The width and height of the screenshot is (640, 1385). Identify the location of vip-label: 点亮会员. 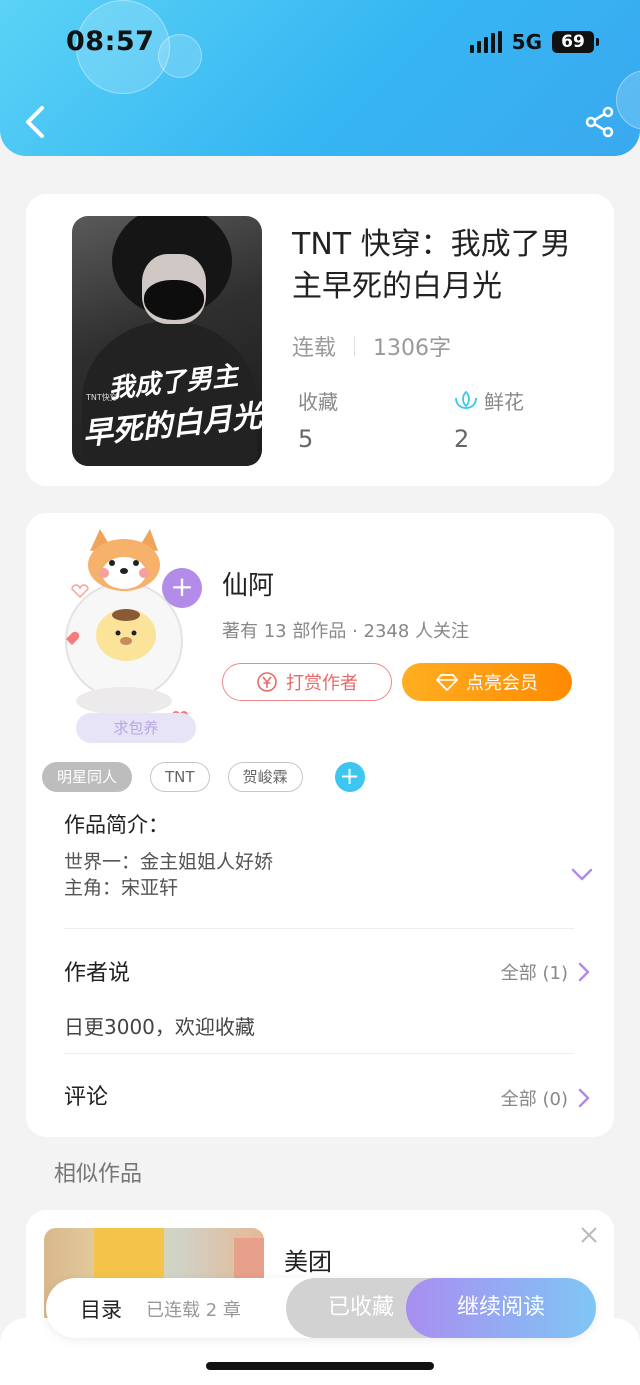
(502, 683).